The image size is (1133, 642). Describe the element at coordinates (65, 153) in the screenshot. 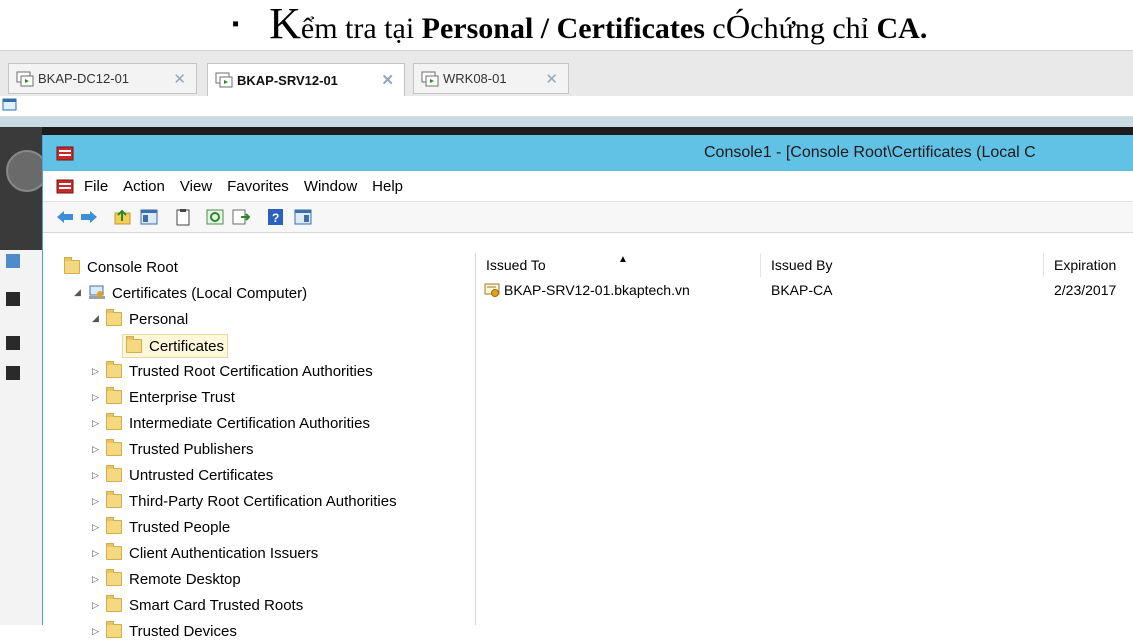

I see `mmc-app-icon` at that location.